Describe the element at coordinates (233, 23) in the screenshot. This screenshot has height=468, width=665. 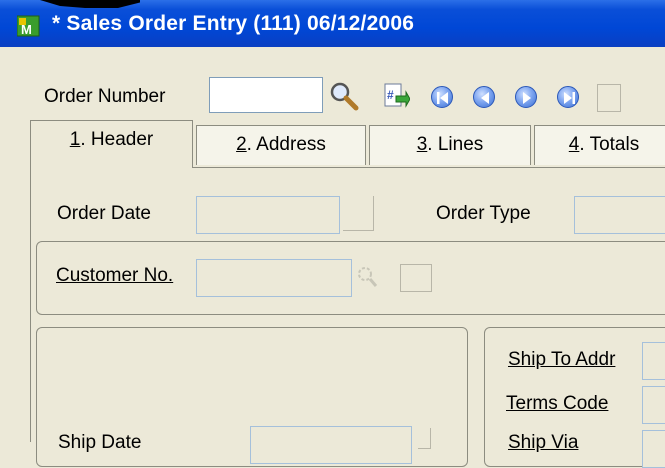
I see `window-title: * Sales Order Entry (111) 06/12/2006` at that location.